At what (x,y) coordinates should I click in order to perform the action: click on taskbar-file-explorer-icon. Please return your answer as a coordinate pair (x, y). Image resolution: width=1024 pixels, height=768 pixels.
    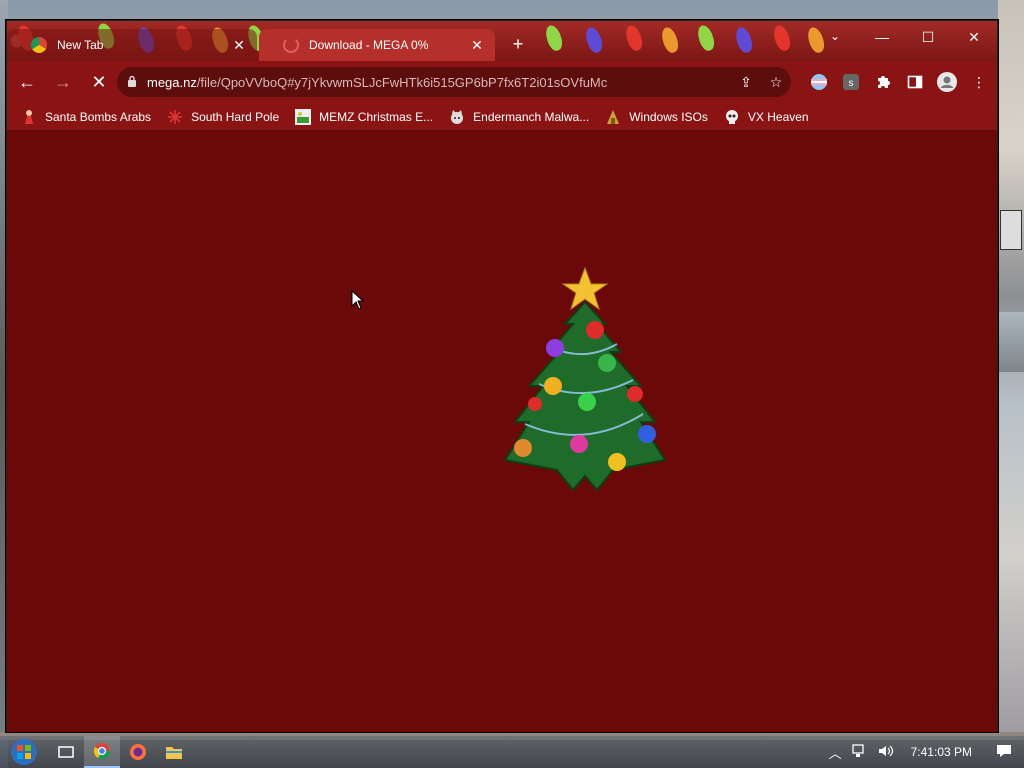
    Looking at the image, I should click on (174, 752).